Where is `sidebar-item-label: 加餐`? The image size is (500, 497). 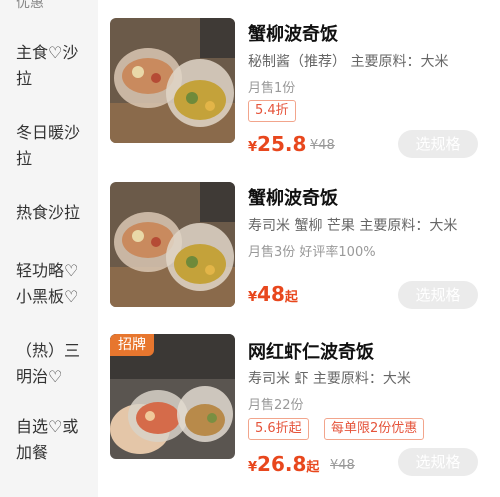
sidebar-item-label: 加餐 is located at coordinates (32, 452).